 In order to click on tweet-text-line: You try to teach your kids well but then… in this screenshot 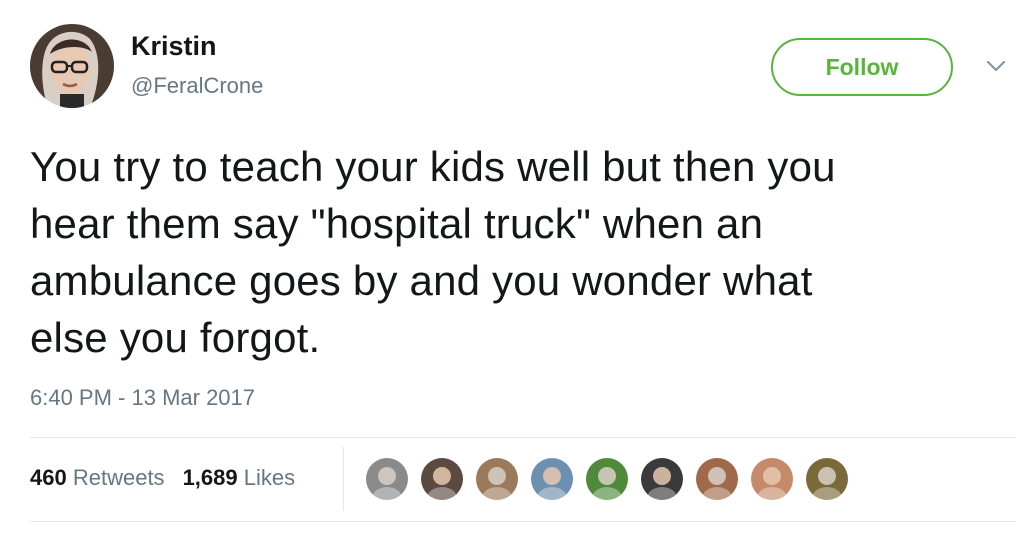, I will do `click(433, 166)`.